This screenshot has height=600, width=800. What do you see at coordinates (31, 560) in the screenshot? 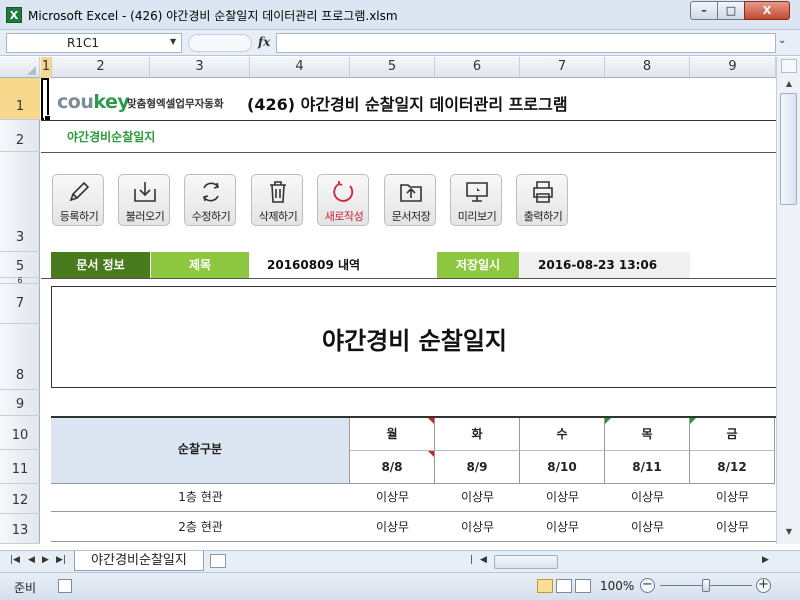
I see `previous-sheet-icon: ◀` at bounding box center [31, 560].